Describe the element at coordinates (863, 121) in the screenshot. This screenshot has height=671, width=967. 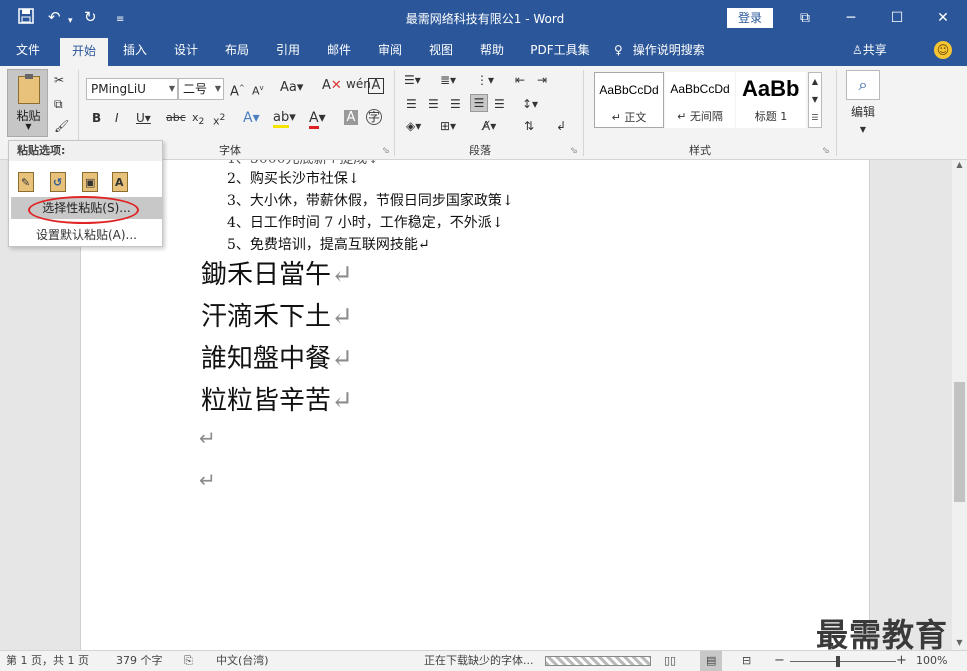
I see `editing-button: 编辑 ▼` at that location.